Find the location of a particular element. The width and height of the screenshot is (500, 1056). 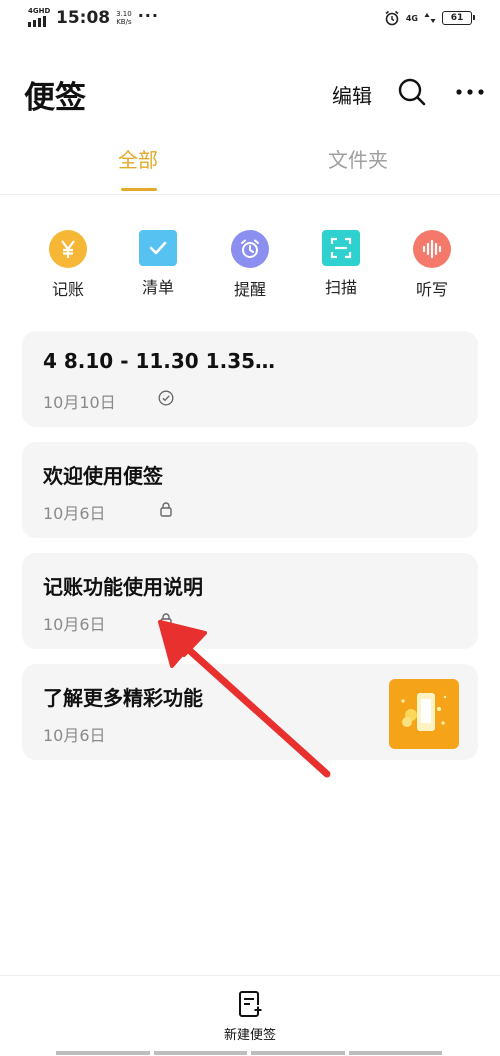

network-speed-value: 3.10 is located at coordinates (124, 14).